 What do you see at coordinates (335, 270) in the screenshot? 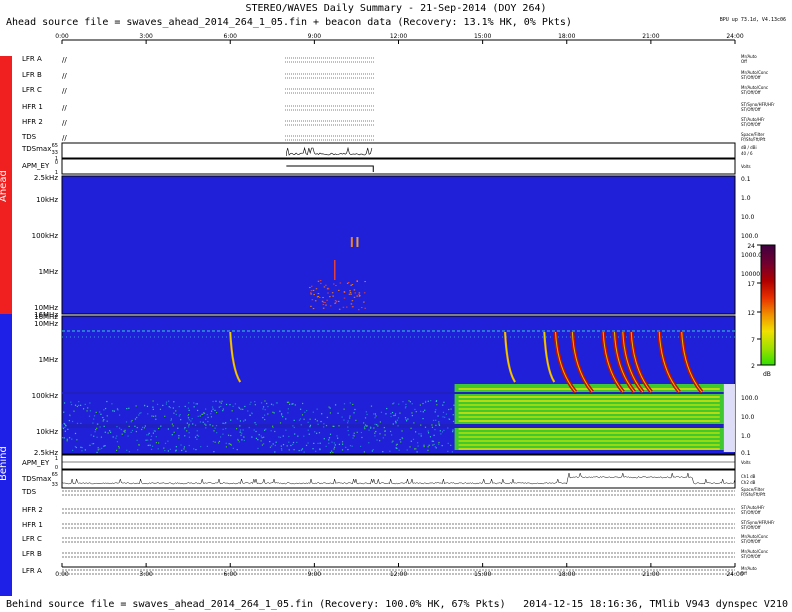
I see `ahead-burst-mark` at bounding box center [335, 270].